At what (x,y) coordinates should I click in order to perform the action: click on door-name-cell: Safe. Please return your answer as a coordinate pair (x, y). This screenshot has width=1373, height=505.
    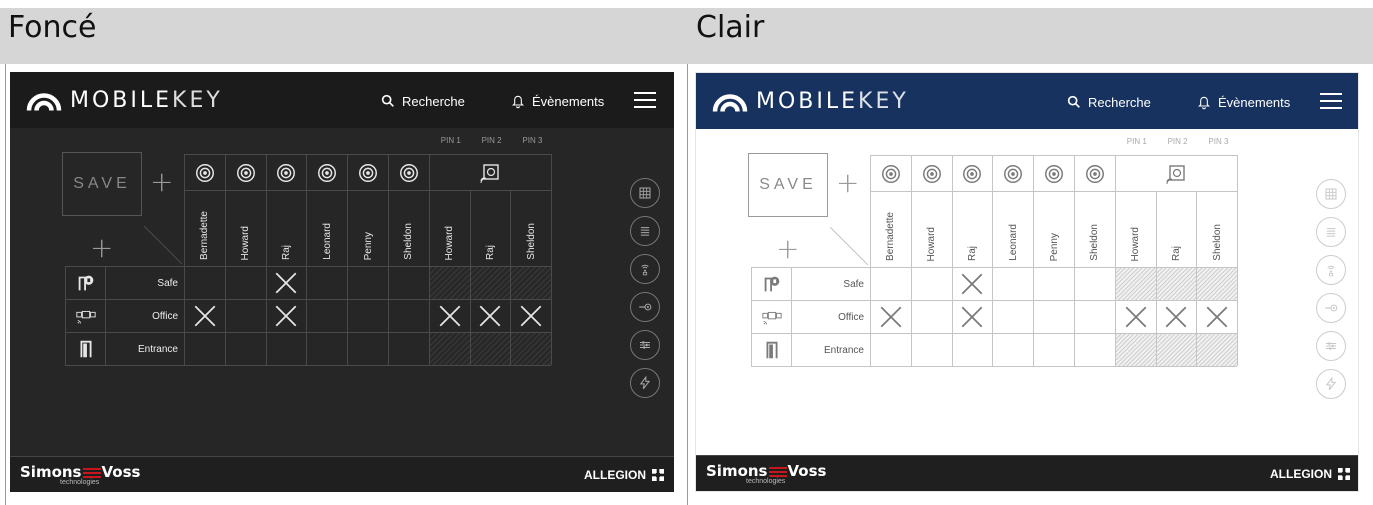
    Looking at the image, I should click on (144, 282).